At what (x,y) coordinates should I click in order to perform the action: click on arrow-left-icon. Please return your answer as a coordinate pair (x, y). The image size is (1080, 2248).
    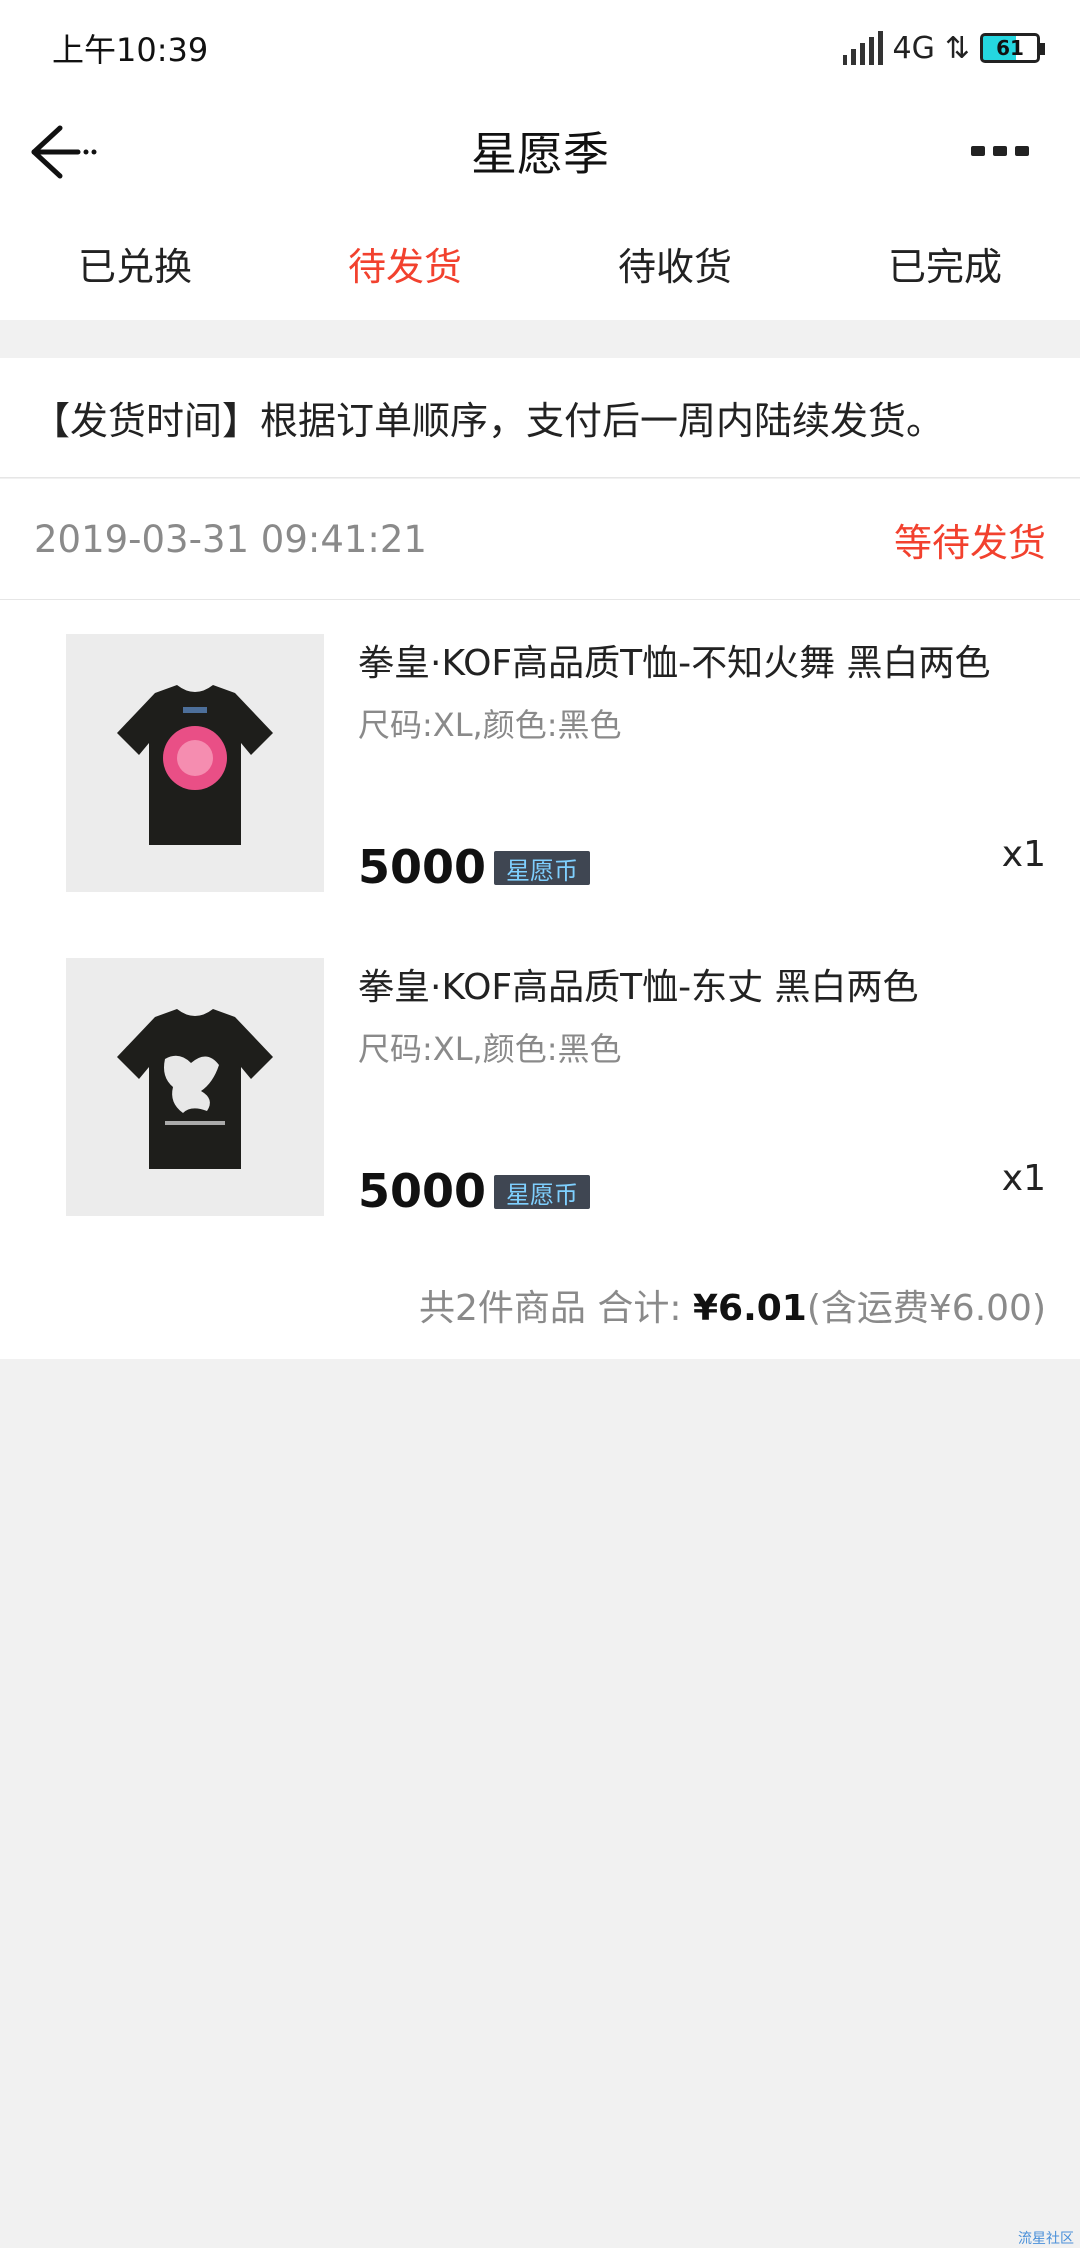
    Looking at the image, I should click on (64, 152).